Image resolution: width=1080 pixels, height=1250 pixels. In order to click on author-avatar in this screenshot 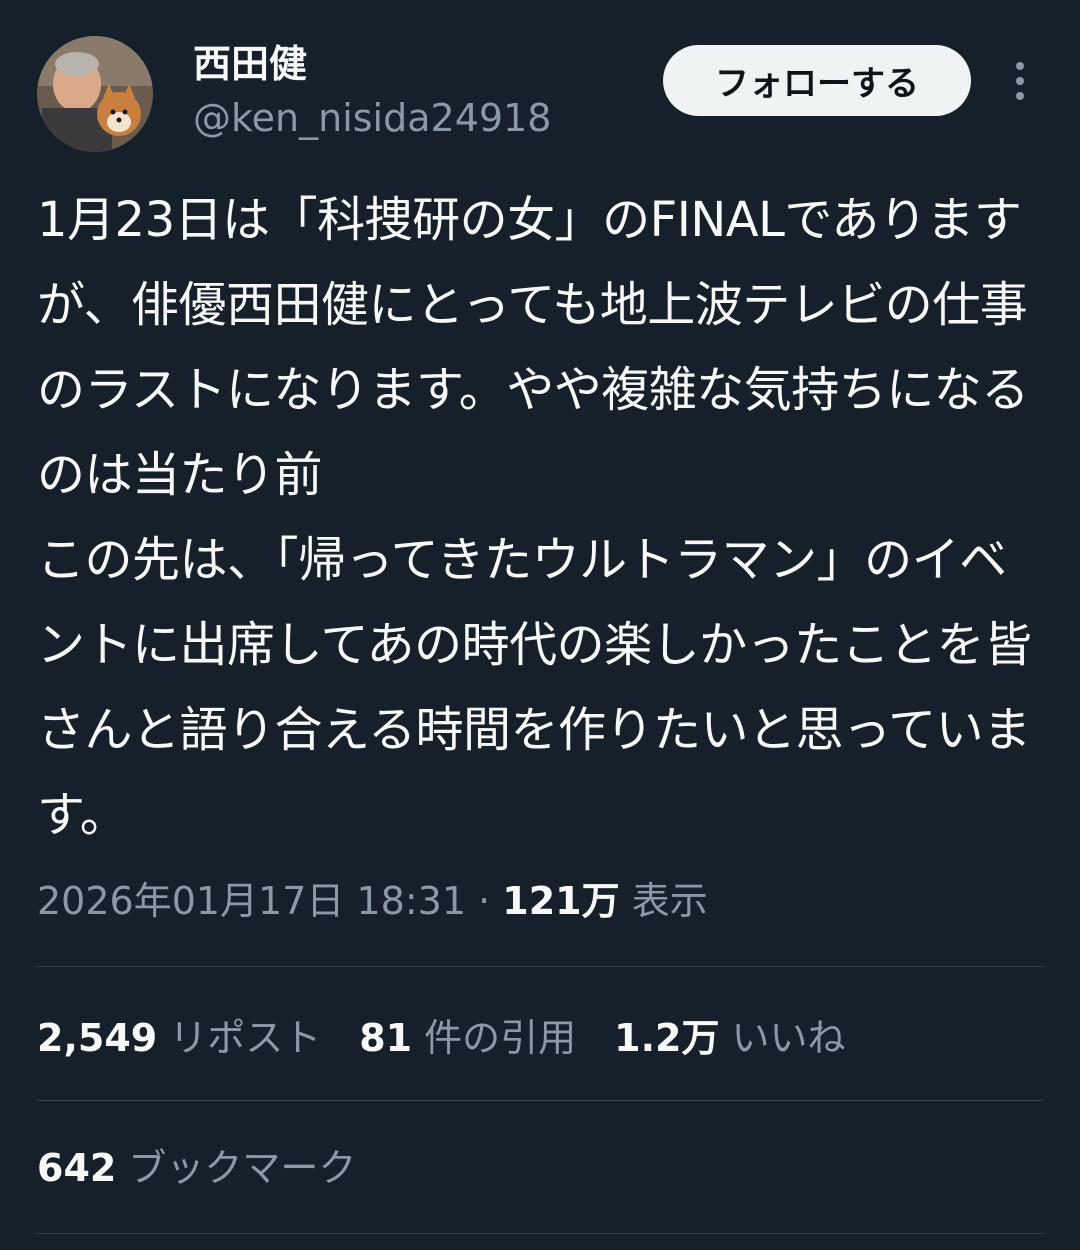, I will do `click(95, 94)`.